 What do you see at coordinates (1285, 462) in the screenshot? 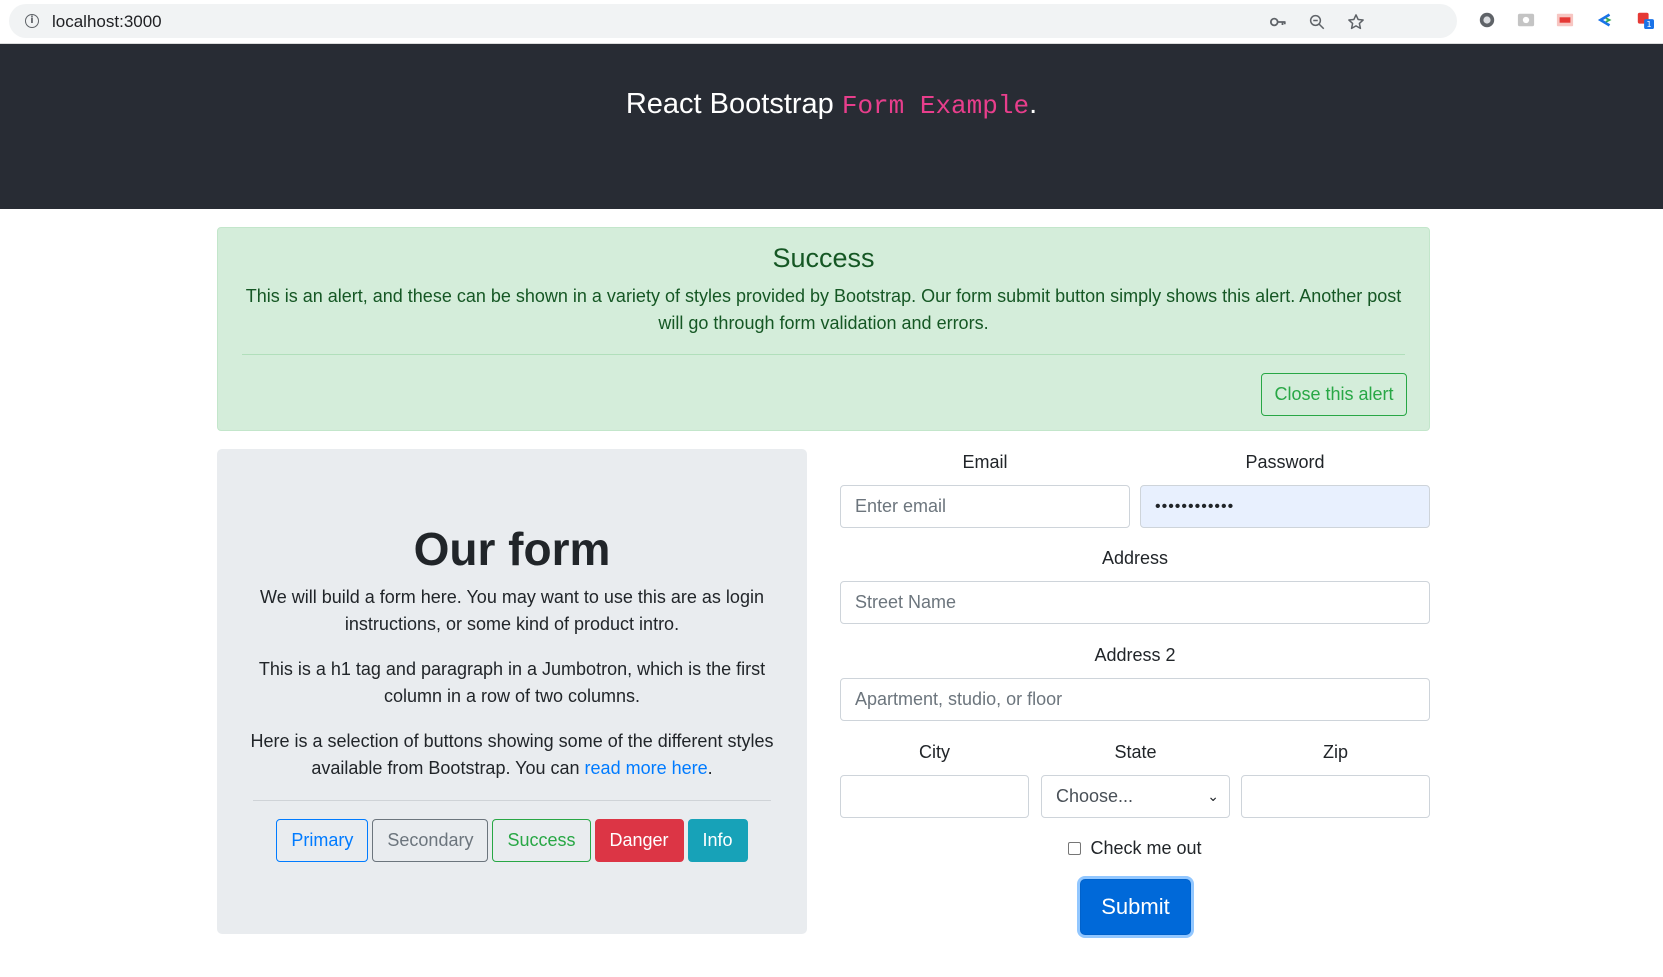
I see `password-label: Password` at bounding box center [1285, 462].